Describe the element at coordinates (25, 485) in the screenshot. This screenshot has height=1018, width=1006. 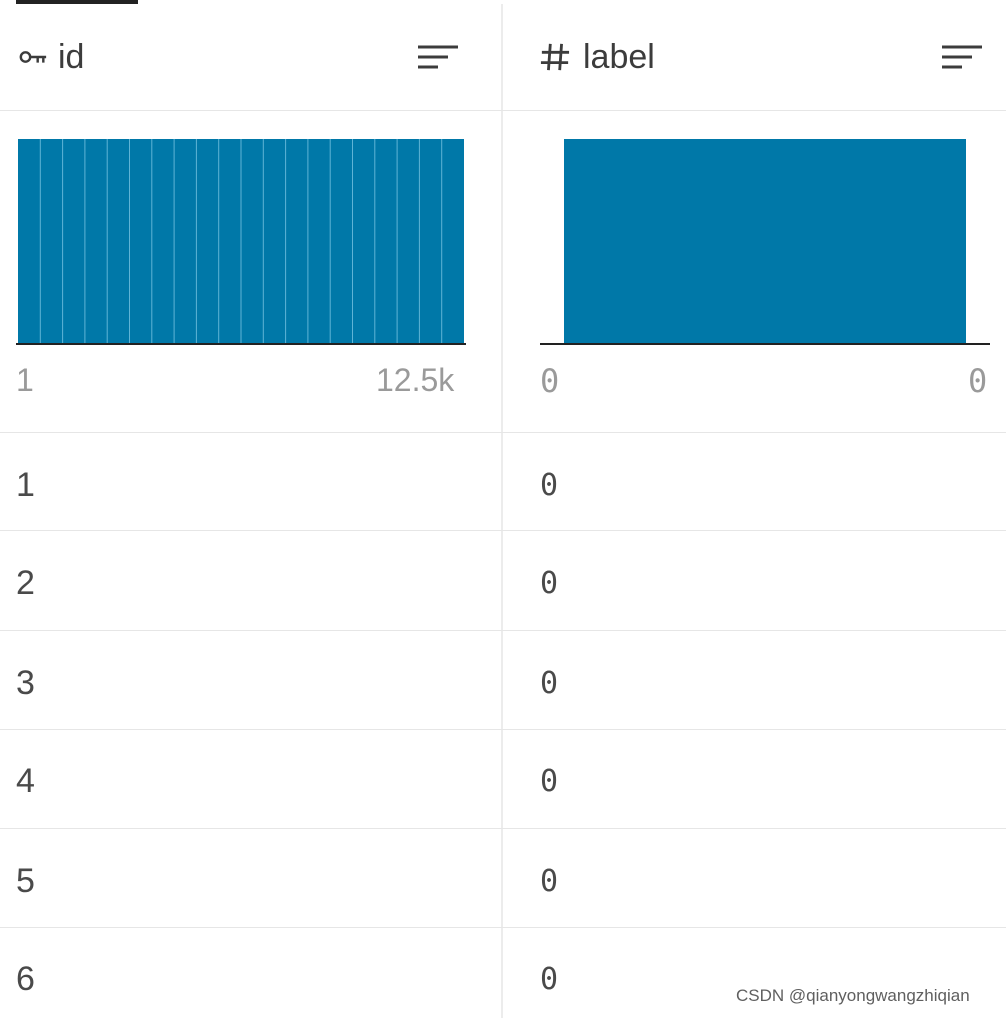
I see `cell-id: 1` at that location.